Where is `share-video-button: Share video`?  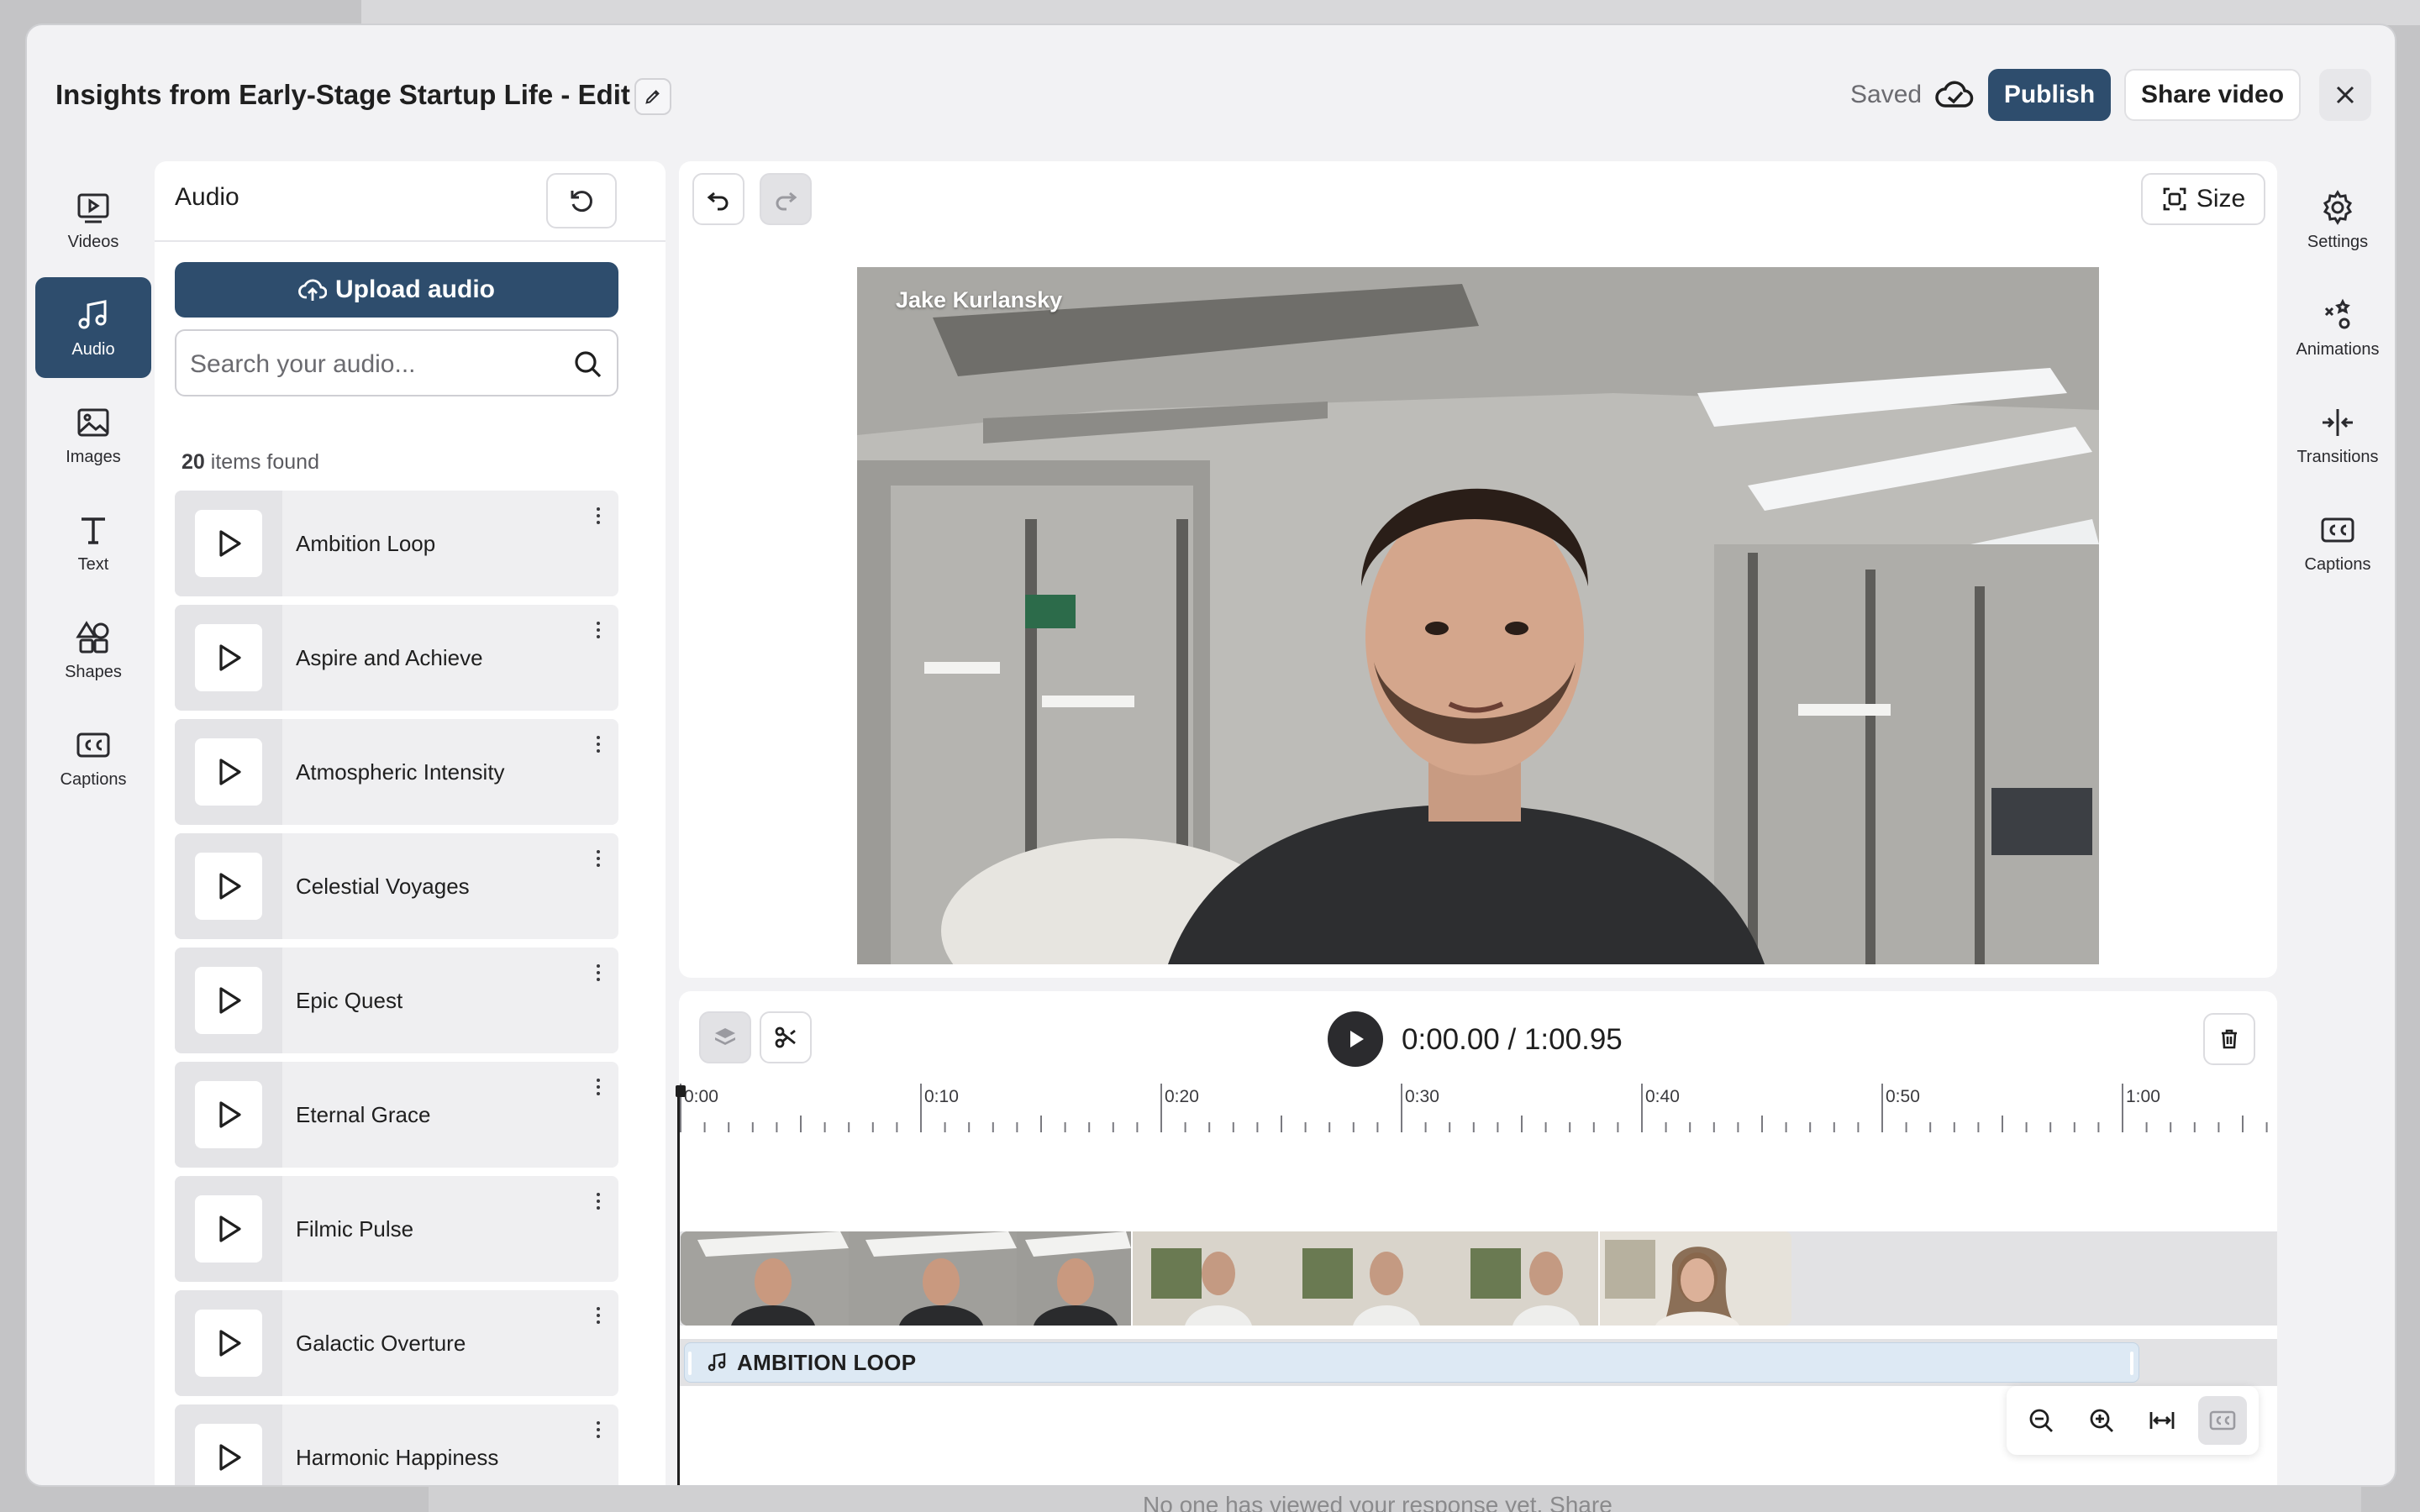 share-video-button: Share video is located at coordinates (2212, 95).